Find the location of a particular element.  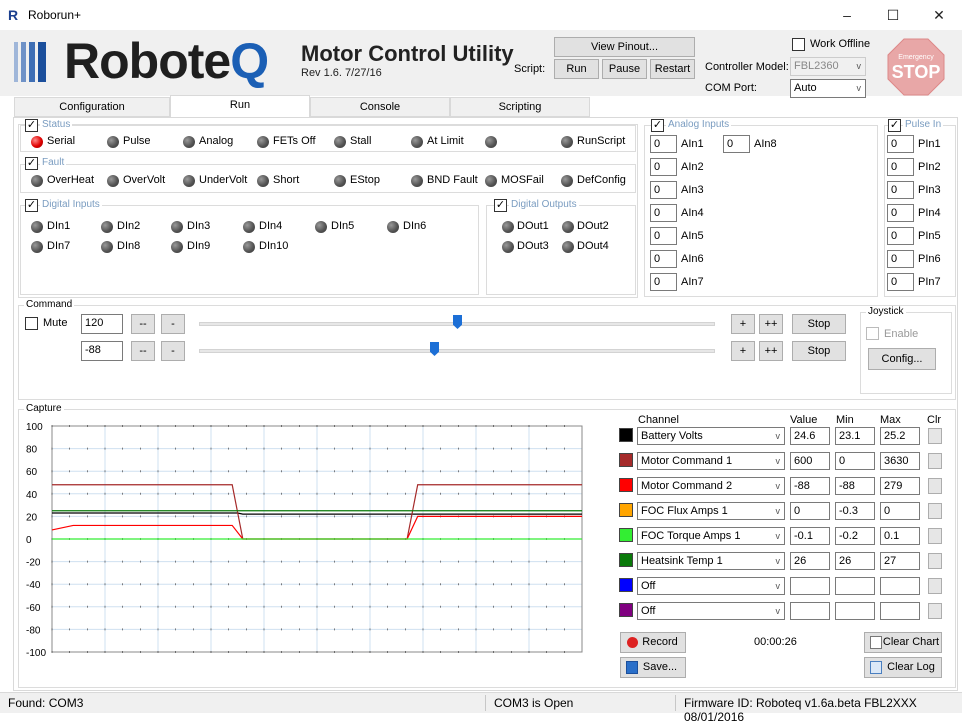

channel-select: Battery Volts v is located at coordinates (711, 436).